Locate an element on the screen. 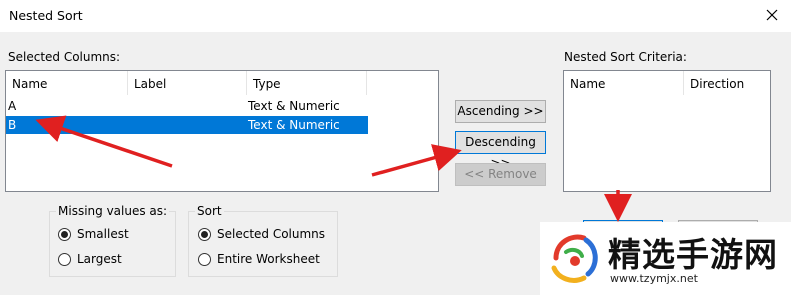 Image resolution: width=791 pixels, height=295 pixels. nested-sort-criteria-label: Nested Sort Criteria: is located at coordinates (625, 57).